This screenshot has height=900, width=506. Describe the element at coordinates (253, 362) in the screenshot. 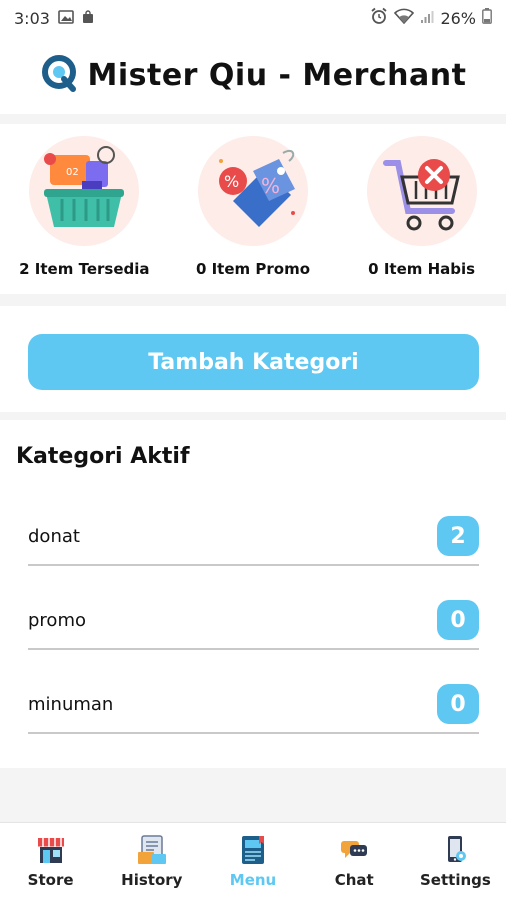

I see `add-category-button: Tambah Kategori` at that location.